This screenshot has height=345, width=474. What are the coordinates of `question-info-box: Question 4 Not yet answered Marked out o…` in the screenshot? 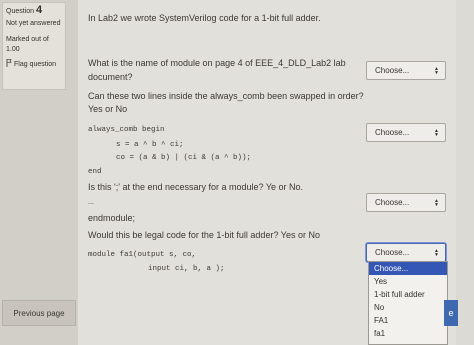 It's located at (34, 46).